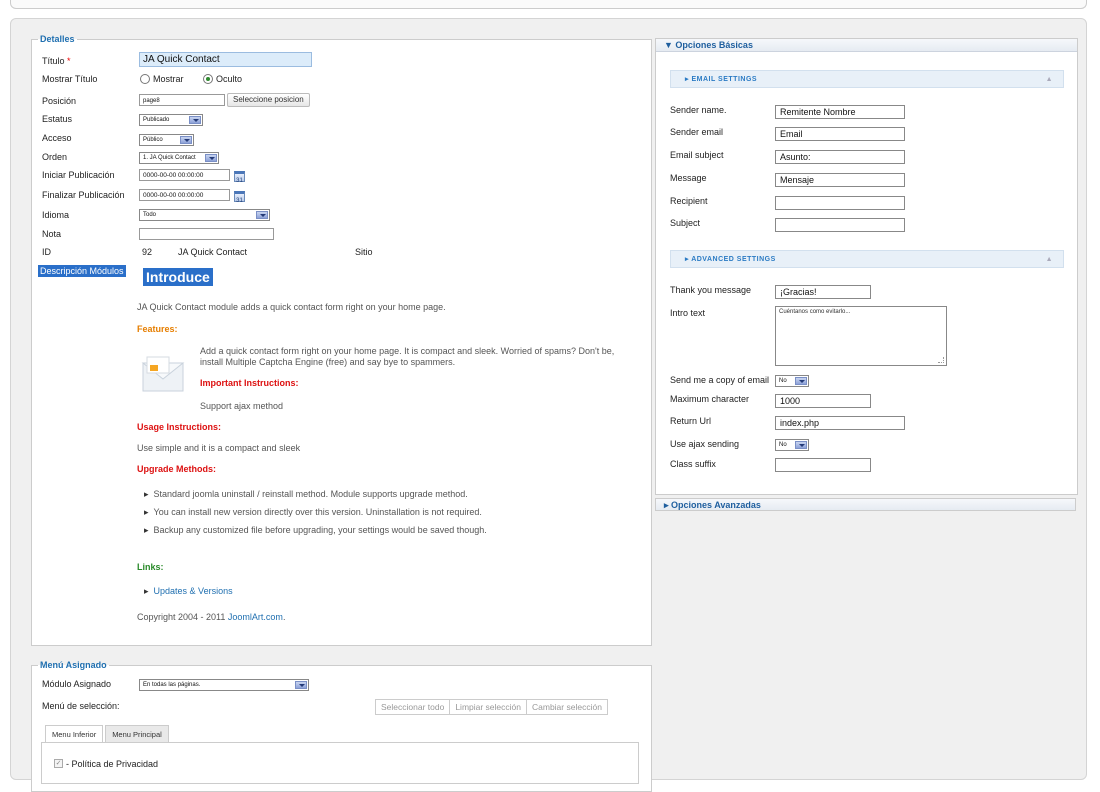 This screenshot has width=1100, height=792. What do you see at coordinates (70, 79) in the screenshot?
I see `show-title-label: Mostrar Título` at bounding box center [70, 79].